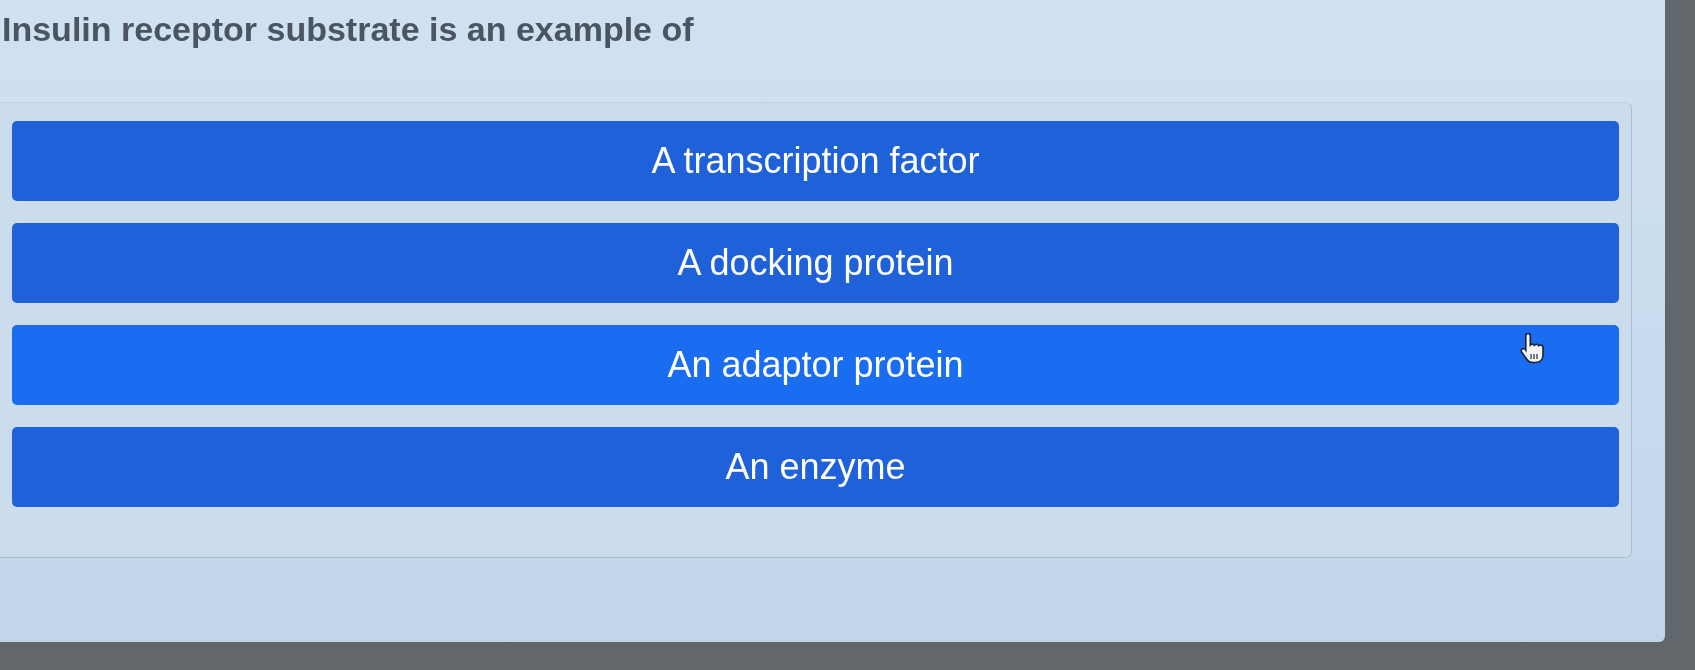 Image resolution: width=1695 pixels, height=670 pixels. Describe the element at coordinates (815, 467) in the screenshot. I see `answer-option: An enzyme` at that location.